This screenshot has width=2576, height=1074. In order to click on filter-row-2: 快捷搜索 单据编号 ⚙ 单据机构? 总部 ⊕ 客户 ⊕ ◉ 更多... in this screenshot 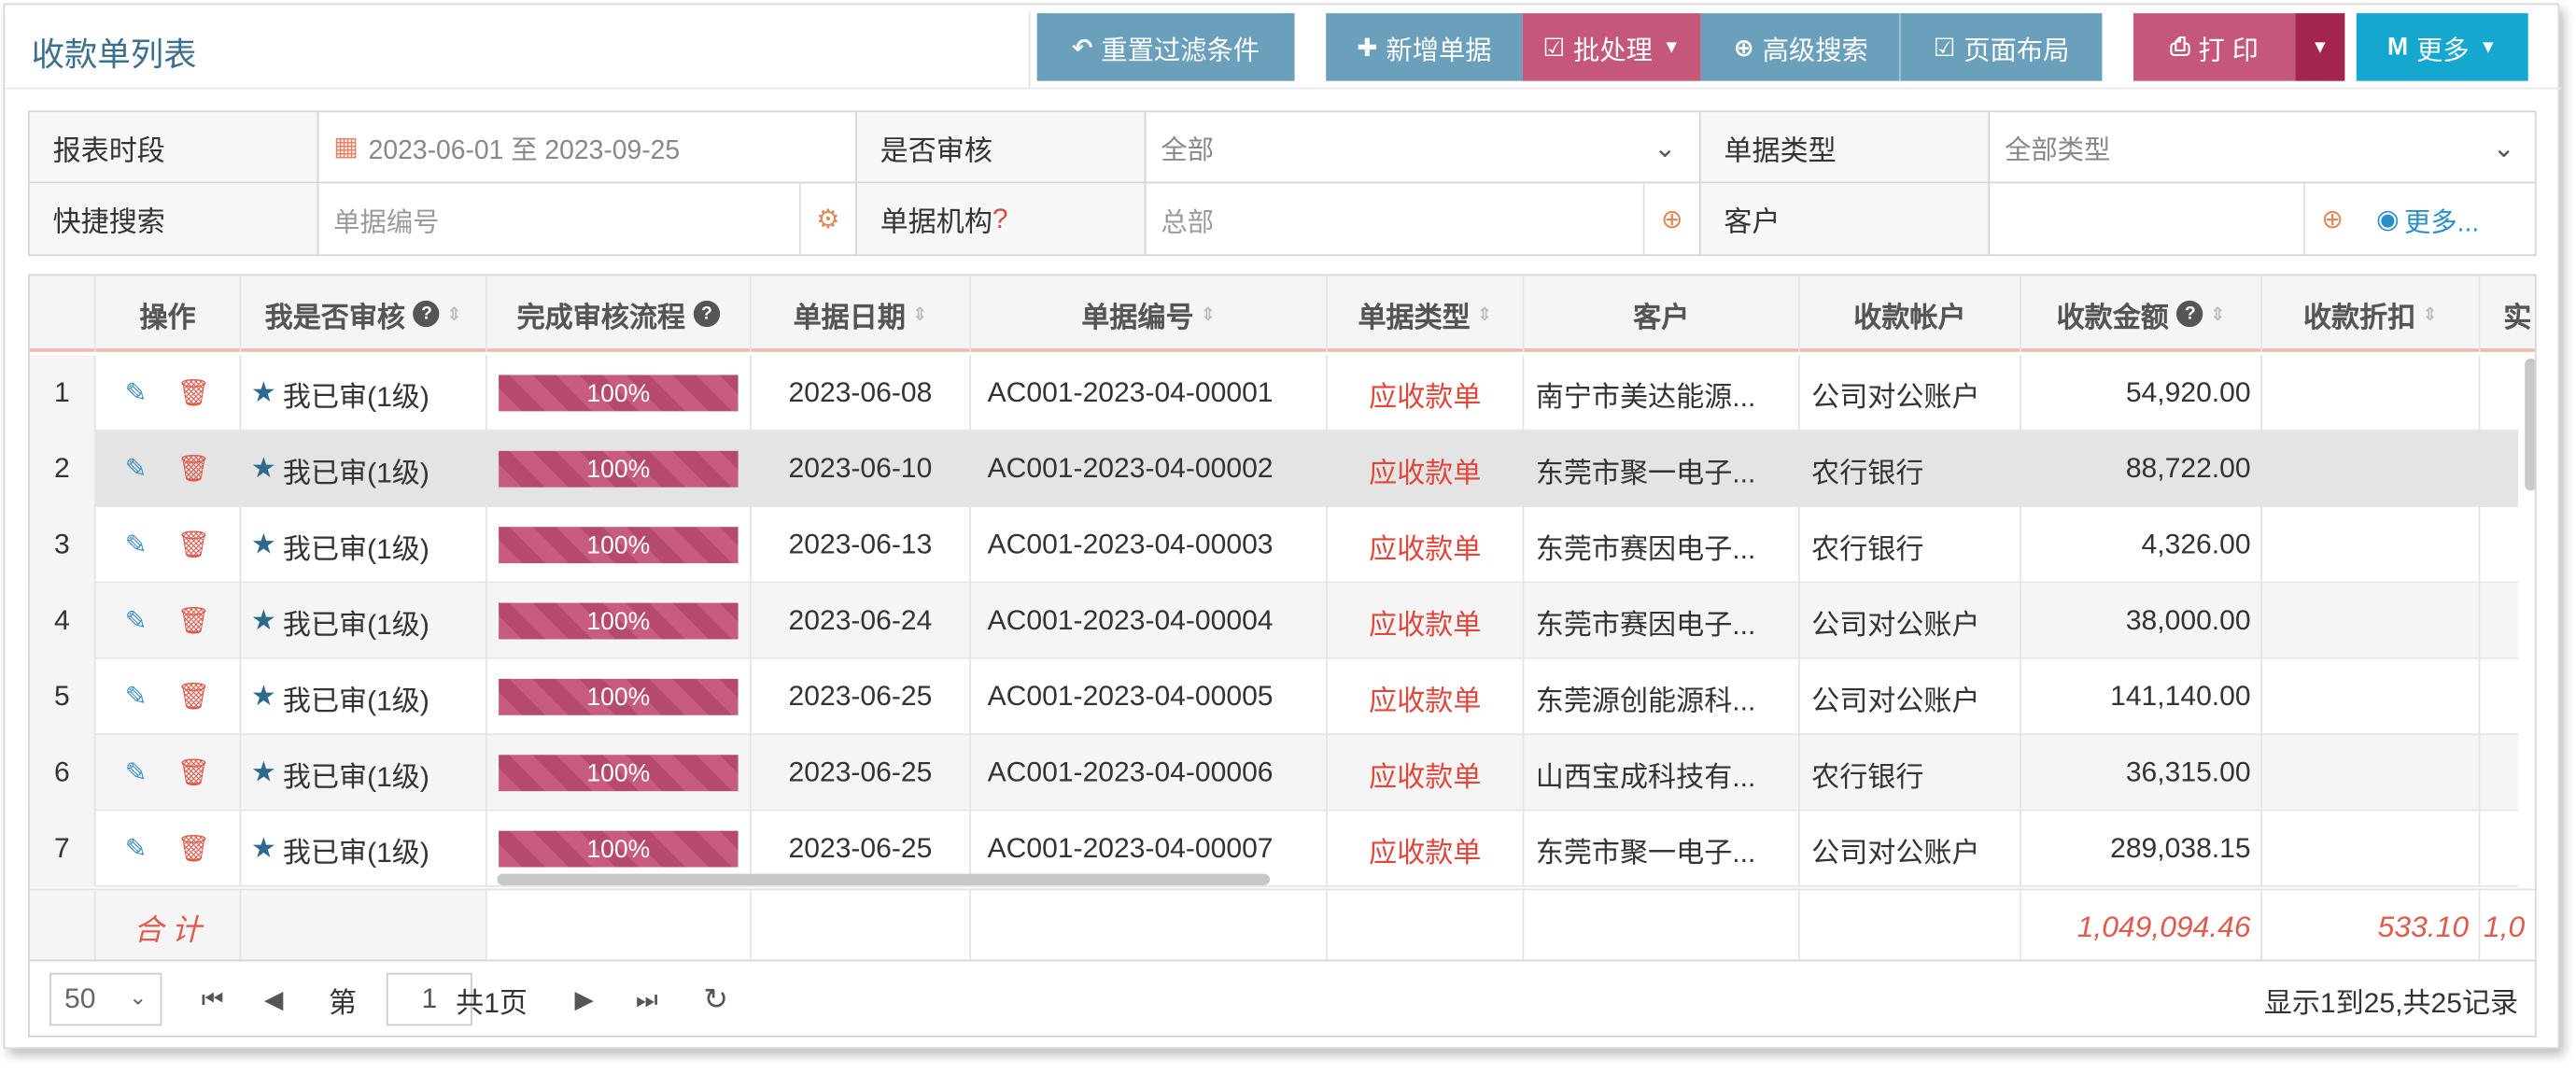, I will do `click(1282, 219)`.